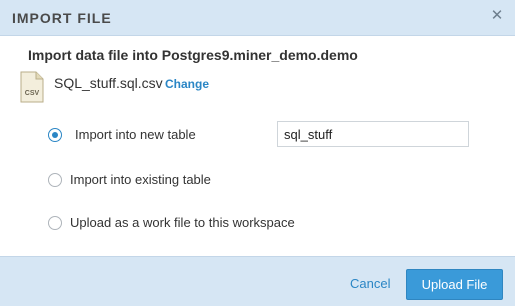 This screenshot has height=306, width=515. I want to click on table-name-input, so click(373, 134).